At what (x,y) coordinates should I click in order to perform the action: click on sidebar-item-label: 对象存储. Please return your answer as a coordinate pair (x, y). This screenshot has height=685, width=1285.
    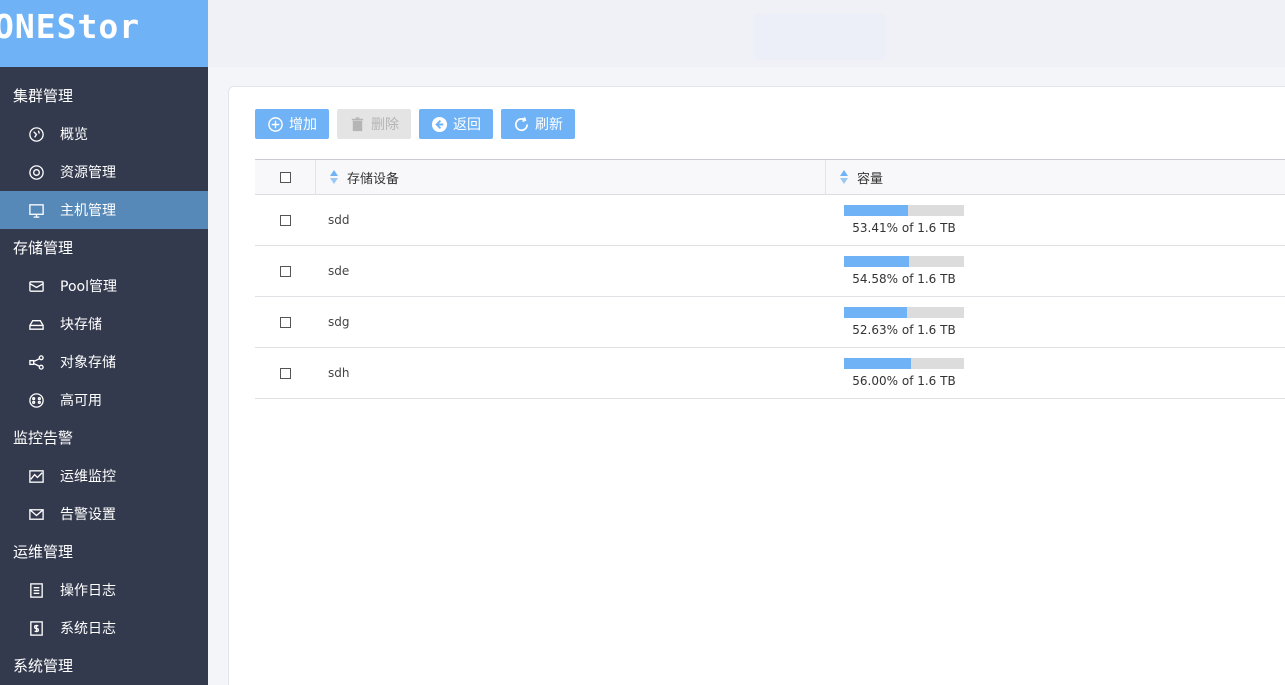
    Looking at the image, I should click on (88, 363).